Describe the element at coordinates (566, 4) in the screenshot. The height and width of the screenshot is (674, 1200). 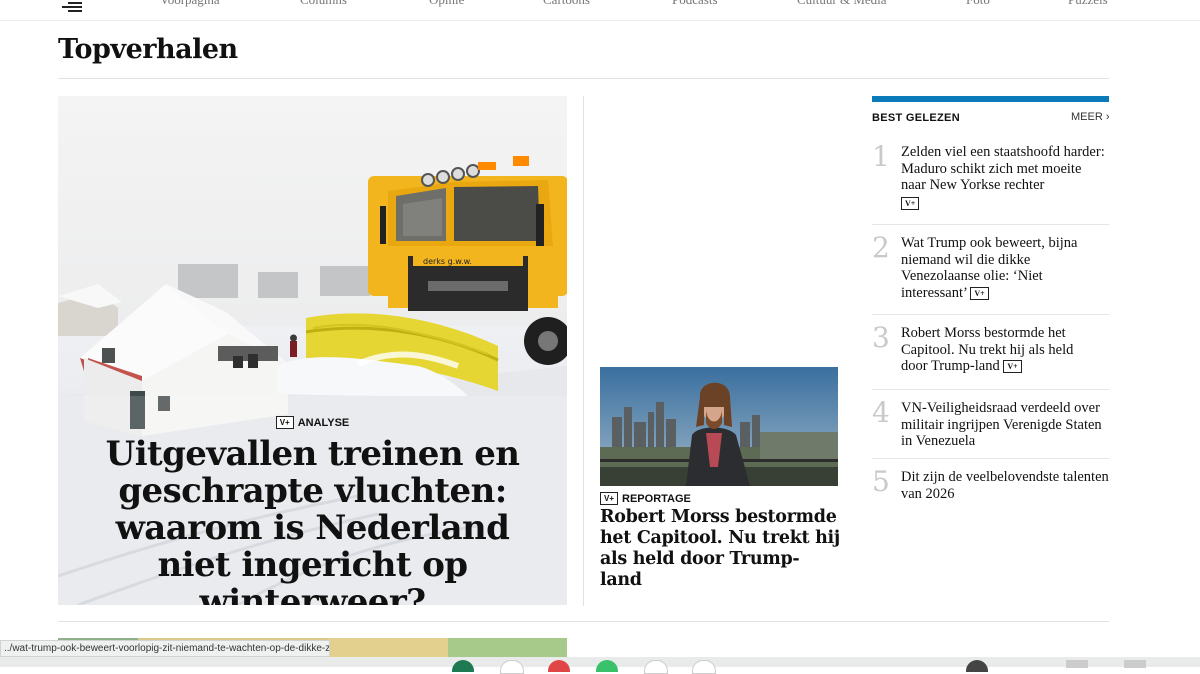
I see `nav-item-cartoons: Cartoons` at that location.